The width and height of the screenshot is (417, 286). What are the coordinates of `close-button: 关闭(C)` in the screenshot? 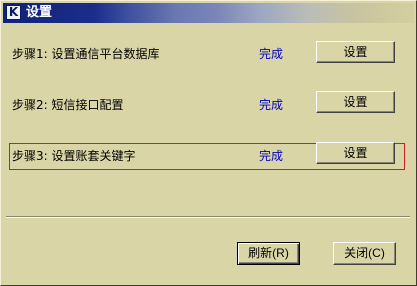 It's located at (364, 253).